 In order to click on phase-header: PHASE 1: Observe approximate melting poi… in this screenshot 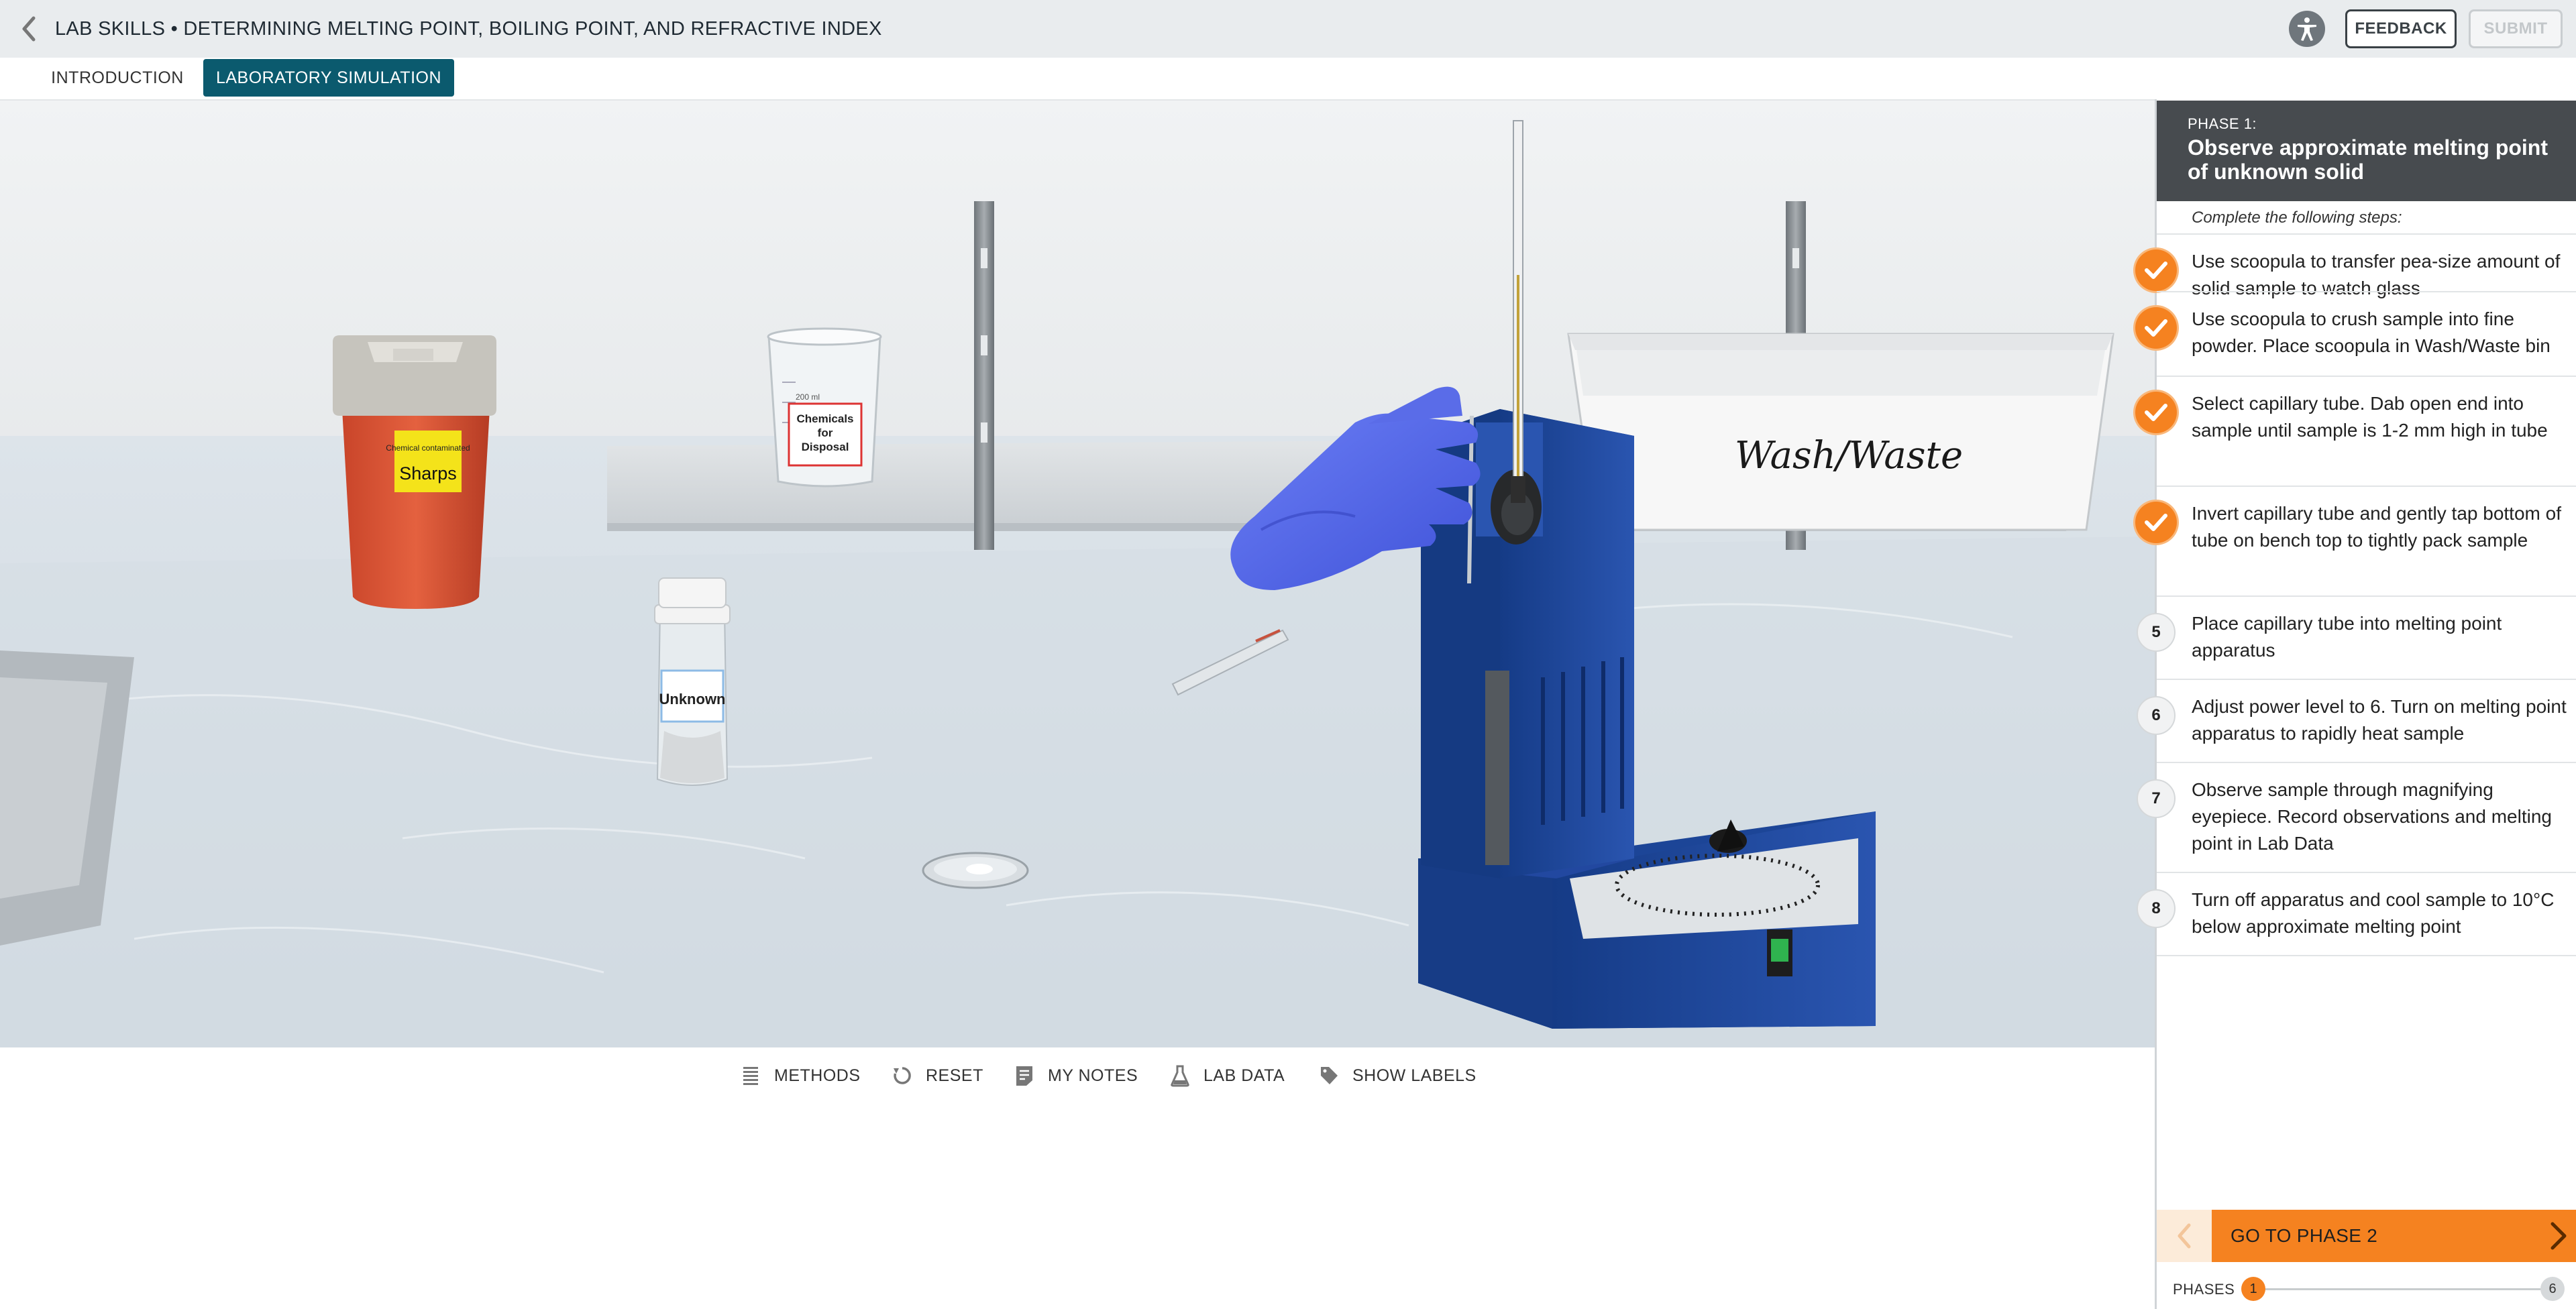, I will do `click(2366, 151)`.